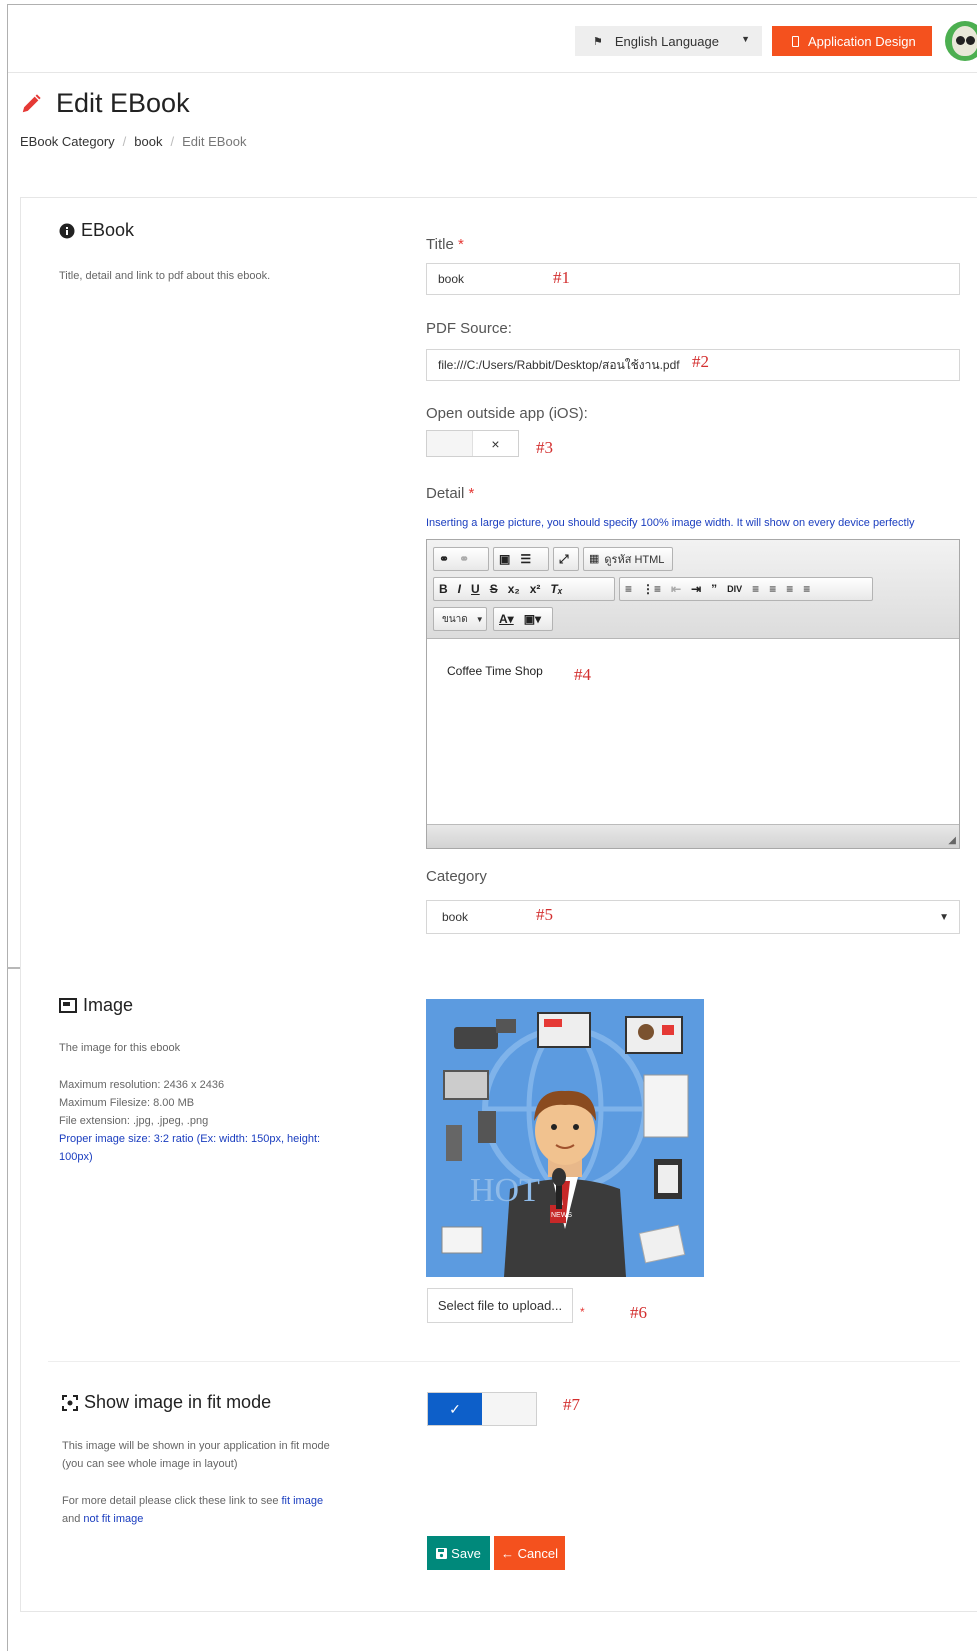 This screenshot has height=1651, width=977. What do you see at coordinates (303, 1501) in the screenshot?
I see `fit-image-link: fit image` at bounding box center [303, 1501].